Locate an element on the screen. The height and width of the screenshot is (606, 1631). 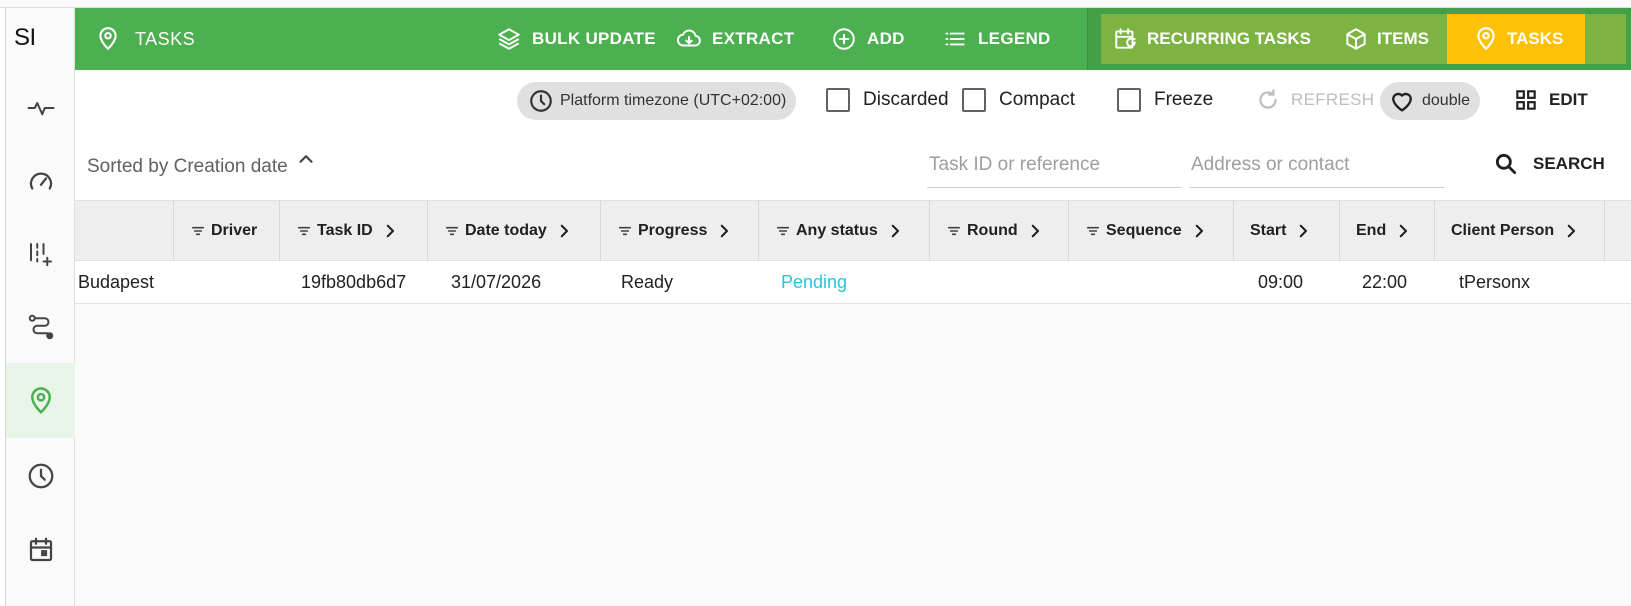
freeze-checkbox-box is located at coordinates (1129, 100).